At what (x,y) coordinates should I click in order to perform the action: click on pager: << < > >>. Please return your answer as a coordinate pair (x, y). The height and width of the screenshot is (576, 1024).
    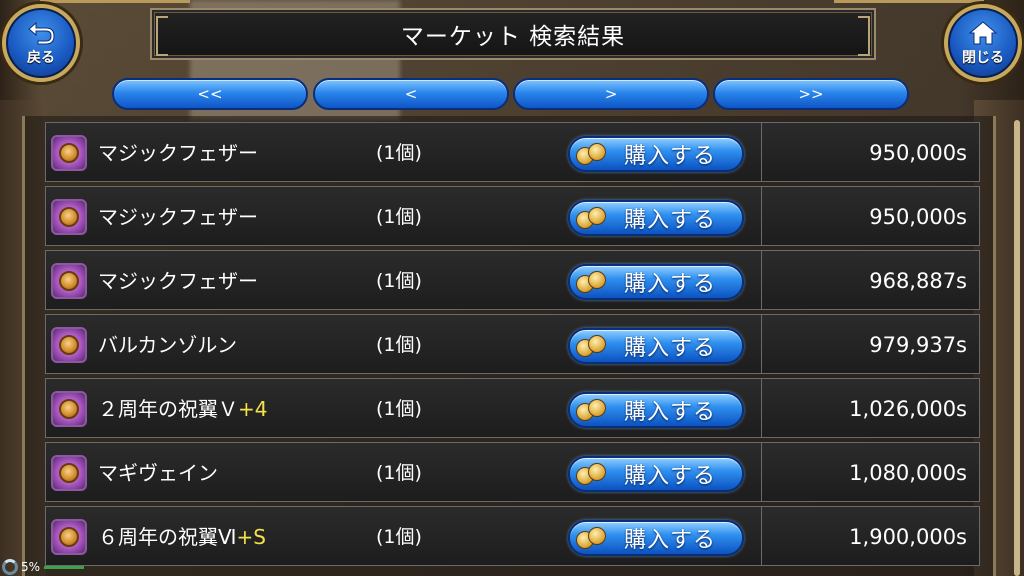
    Looking at the image, I should click on (512, 94).